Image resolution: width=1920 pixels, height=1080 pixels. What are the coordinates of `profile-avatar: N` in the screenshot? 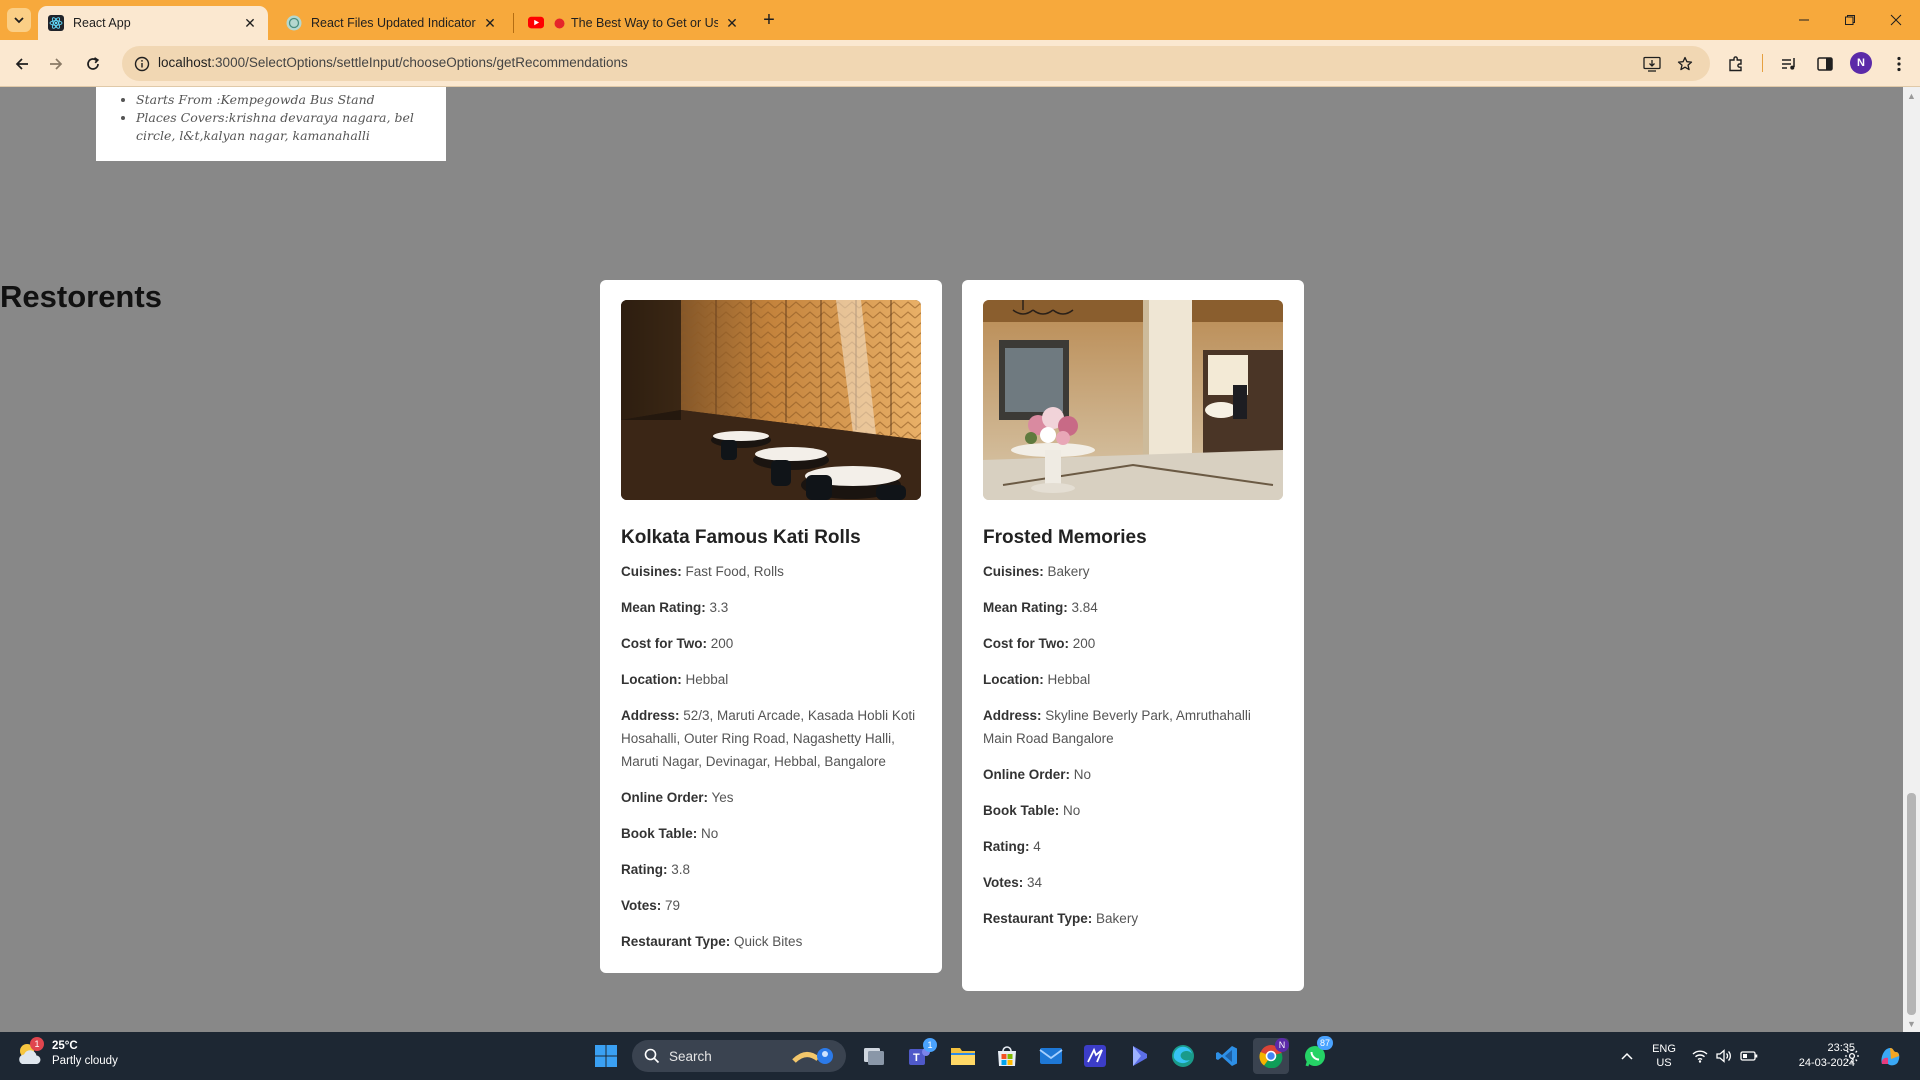 It's located at (1861, 63).